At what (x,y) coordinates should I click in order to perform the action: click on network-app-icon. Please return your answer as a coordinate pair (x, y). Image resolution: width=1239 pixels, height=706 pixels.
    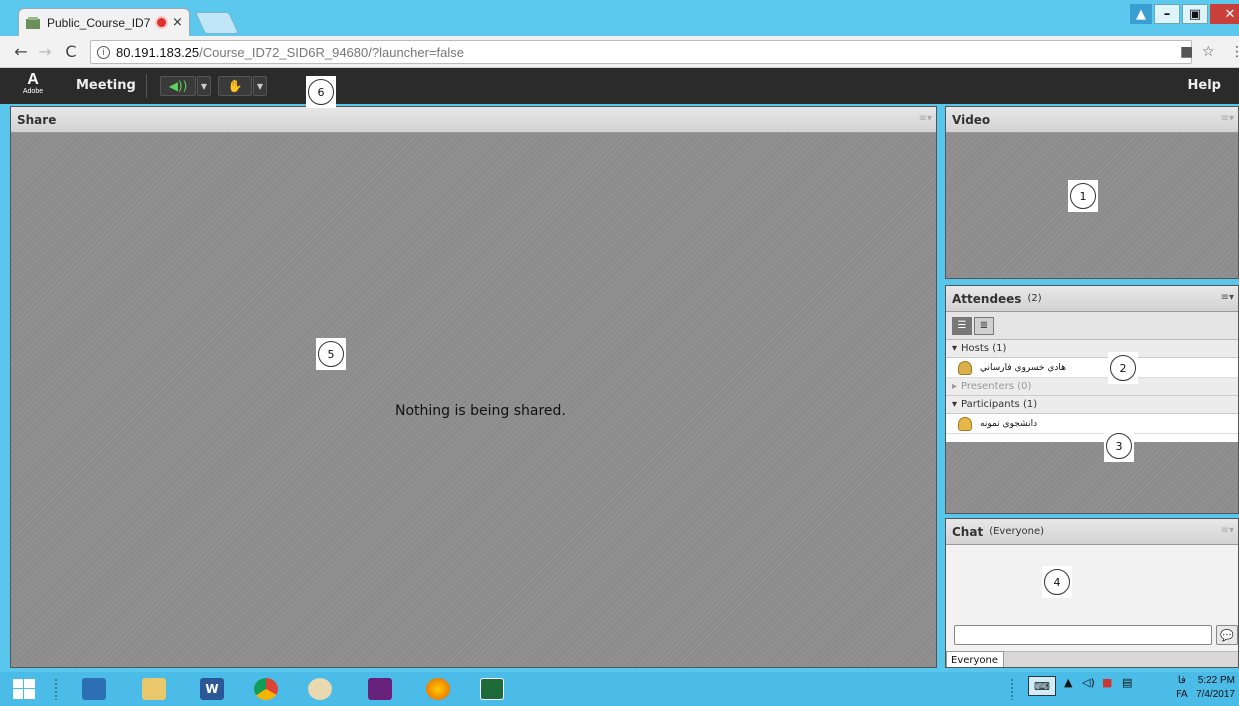
    Looking at the image, I should click on (94, 689).